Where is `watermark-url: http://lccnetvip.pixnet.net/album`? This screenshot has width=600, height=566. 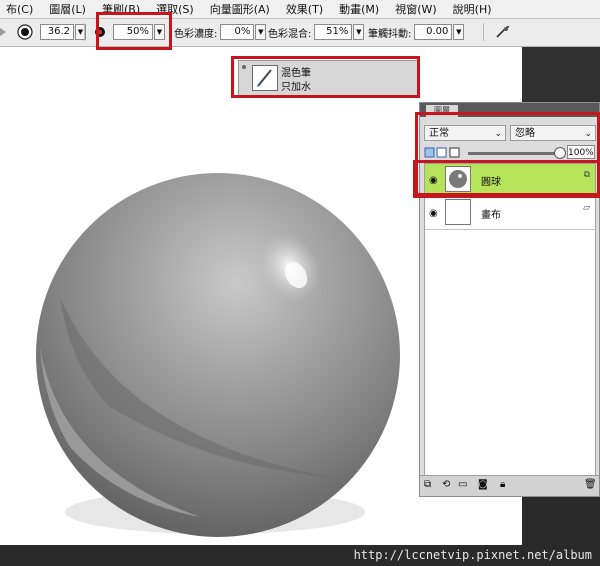
watermark-url: http://lccnetvip.pixnet.net/album is located at coordinates (472, 555).